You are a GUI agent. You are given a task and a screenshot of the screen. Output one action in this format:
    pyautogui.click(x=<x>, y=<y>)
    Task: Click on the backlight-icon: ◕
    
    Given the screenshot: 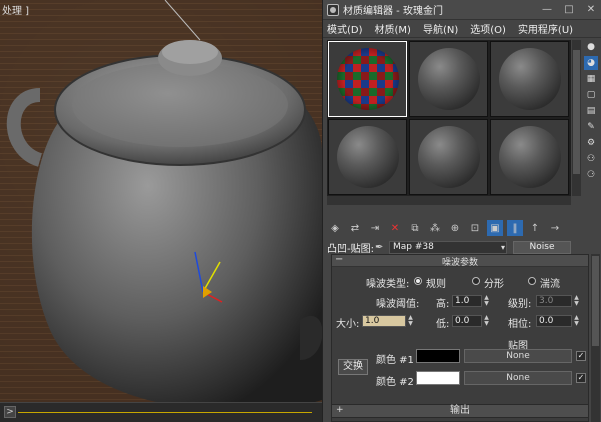 What is the action you would take?
    pyautogui.click(x=591, y=63)
    